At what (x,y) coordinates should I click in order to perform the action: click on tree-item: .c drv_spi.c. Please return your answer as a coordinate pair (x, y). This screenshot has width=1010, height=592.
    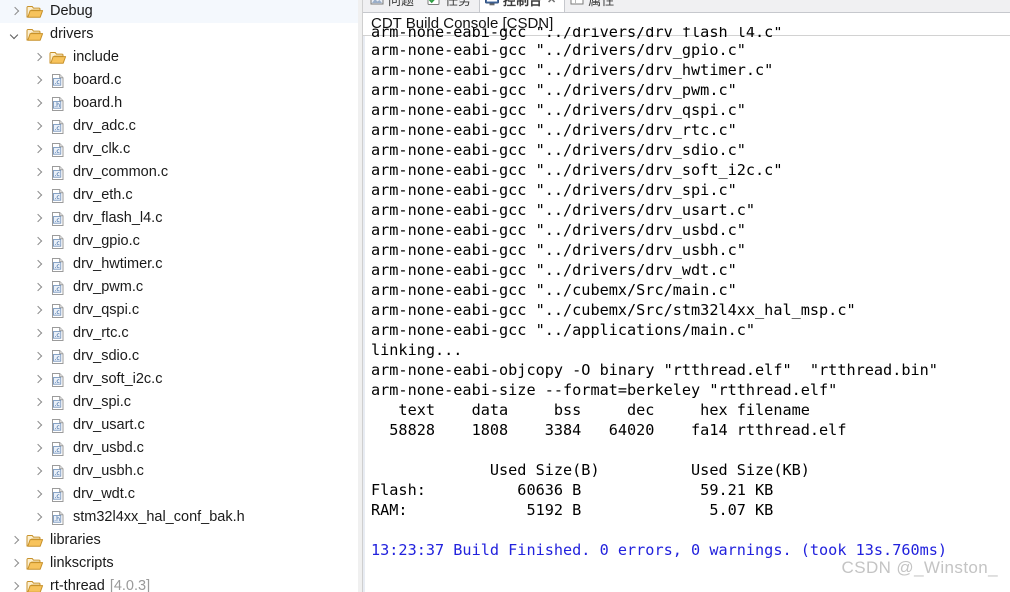
    Looking at the image, I should click on (179, 402).